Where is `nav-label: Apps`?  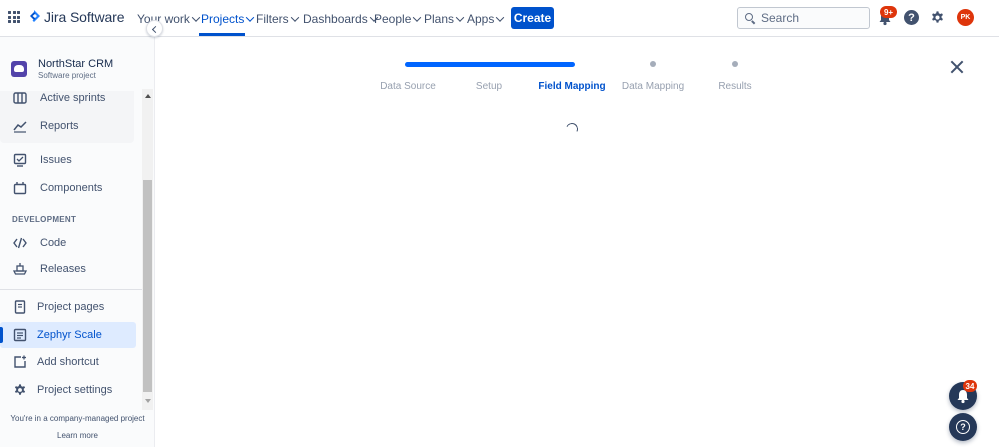 nav-label: Apps is located at coordinates (481, 19).